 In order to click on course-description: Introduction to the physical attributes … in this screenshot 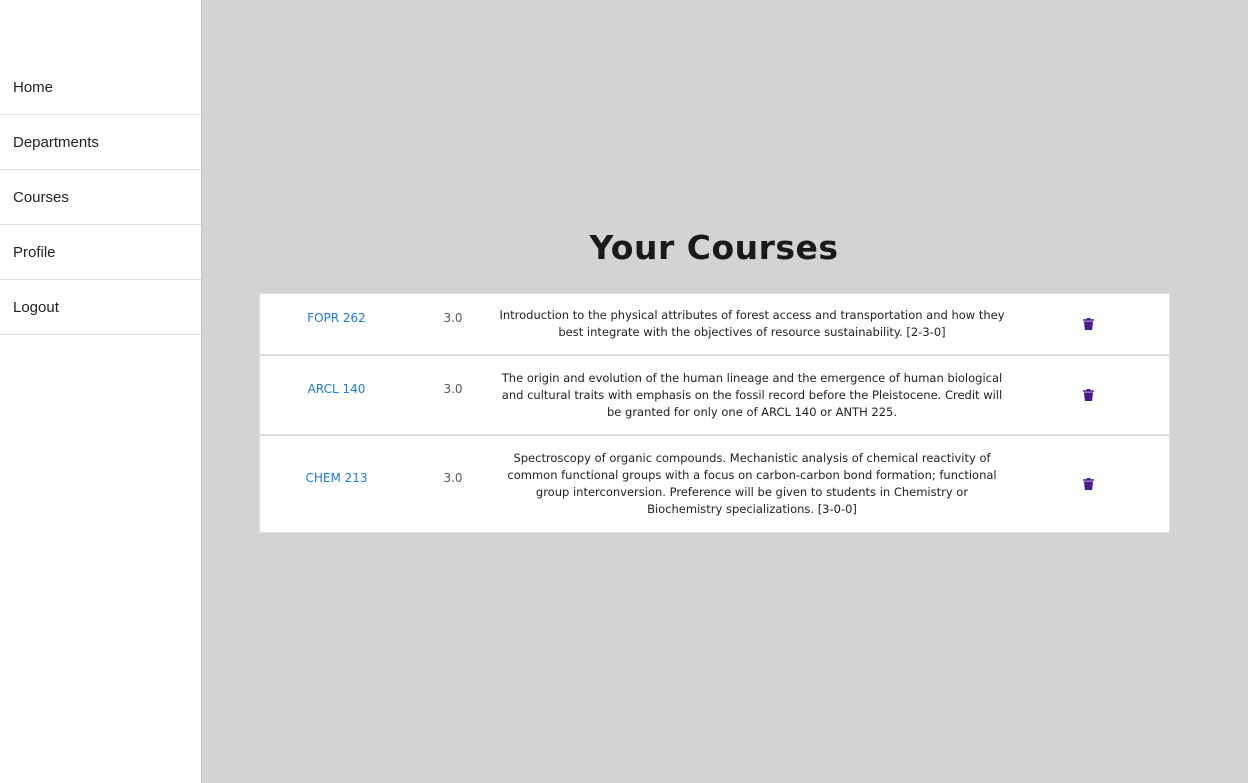, I will do `click(752, 323)`.